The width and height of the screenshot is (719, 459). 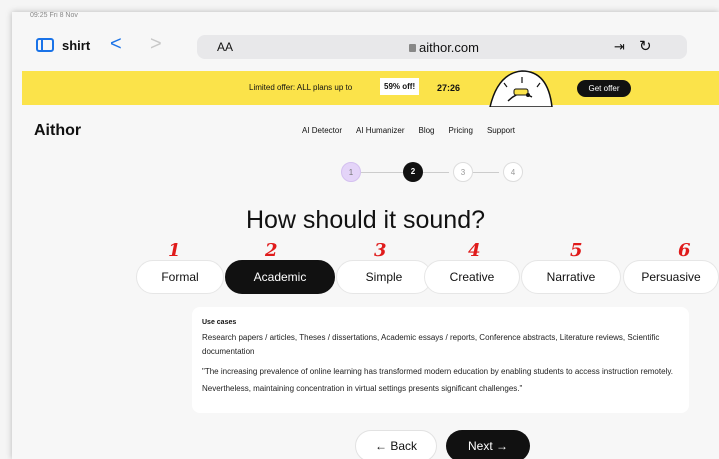 What do you see at coordinates (472, 277) in the screenshot?
I see `style-creative-button: Creative` at bounding box center [472, 277].